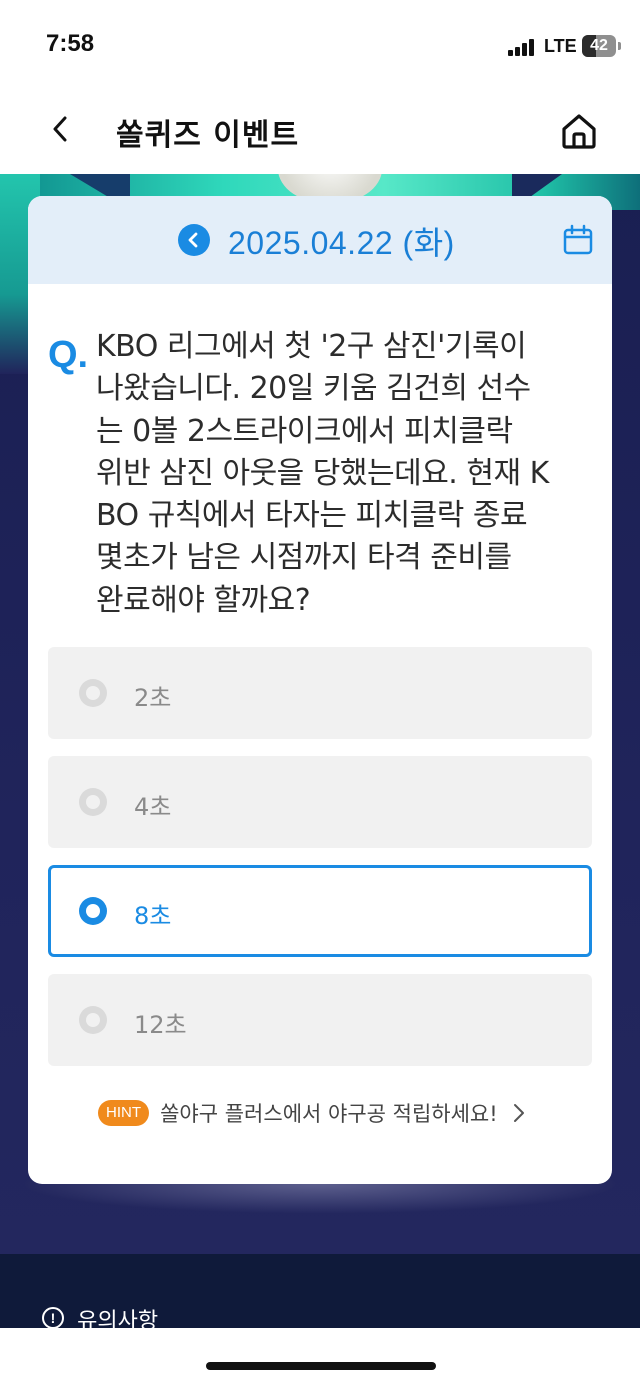 The image size is (640, 1386). What do you see at coordinates (320, 1357) in the screenshot?
I see `home-indicator-area` at bounding box center [320, 1357].